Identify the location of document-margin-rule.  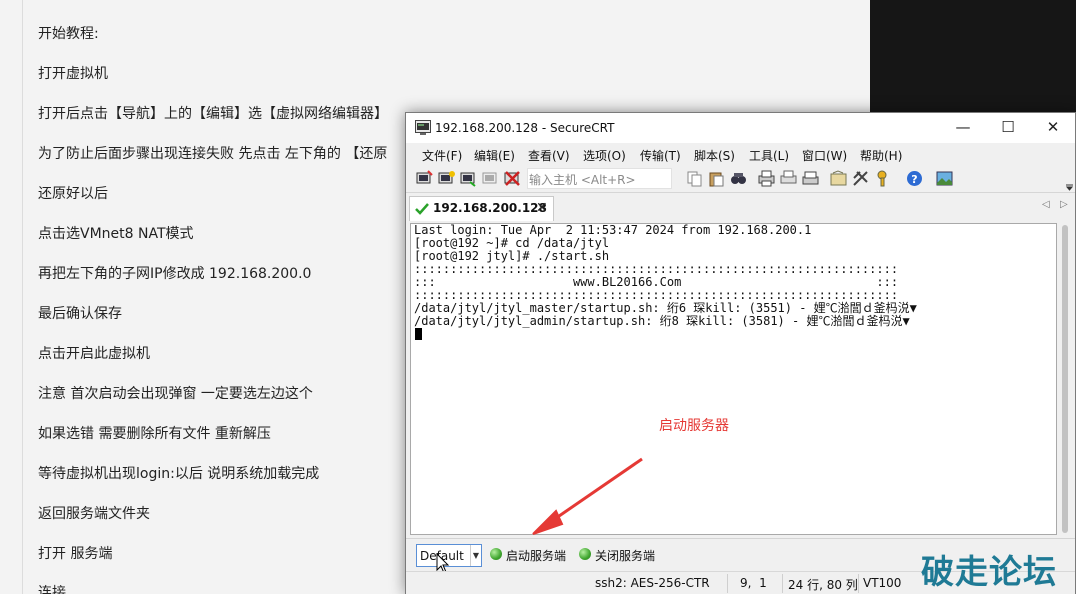
(22, 297).